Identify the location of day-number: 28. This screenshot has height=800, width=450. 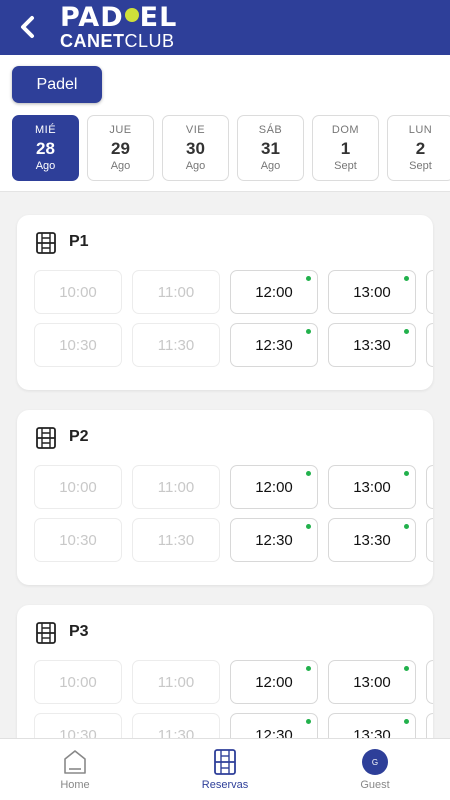
(45, 148).